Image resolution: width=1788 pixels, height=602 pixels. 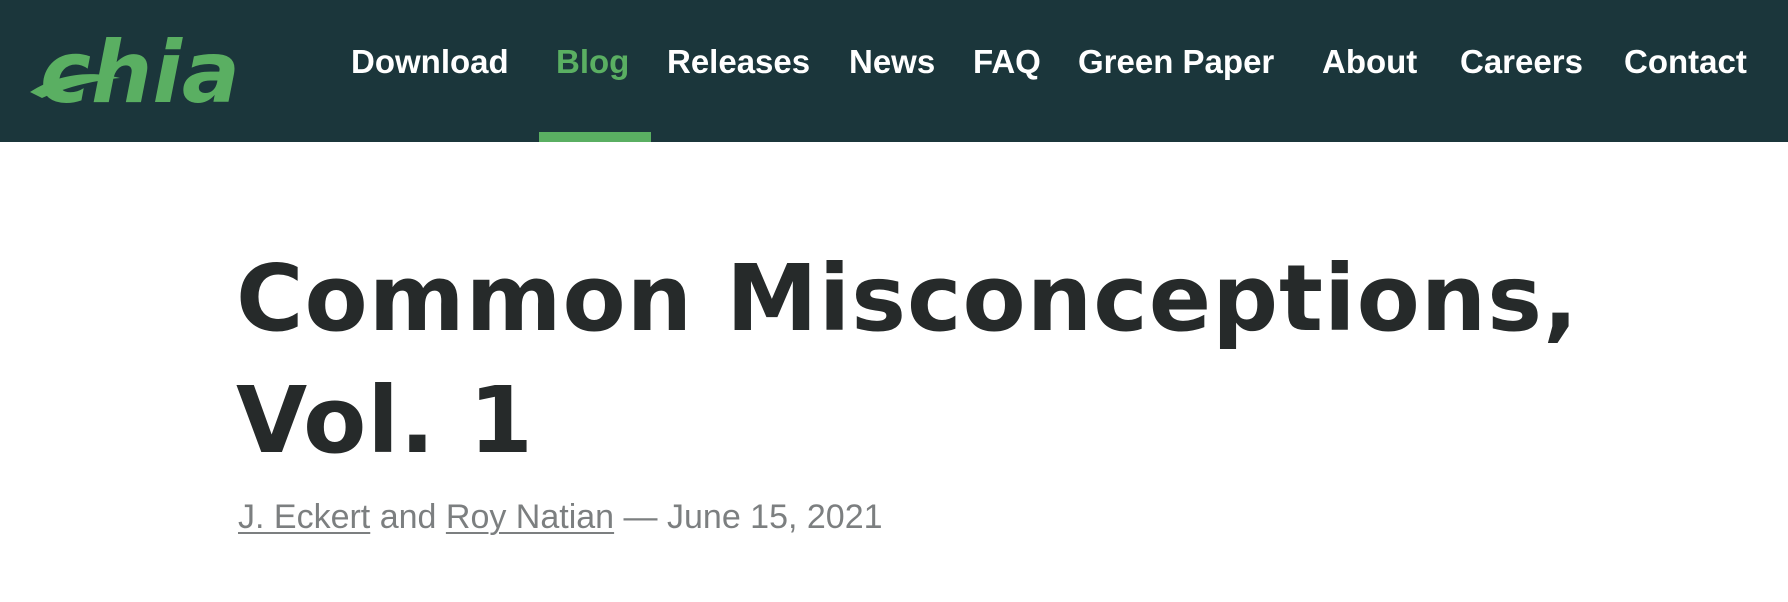 I want to click on active-nav-indicator, so click(x=595, y=137).